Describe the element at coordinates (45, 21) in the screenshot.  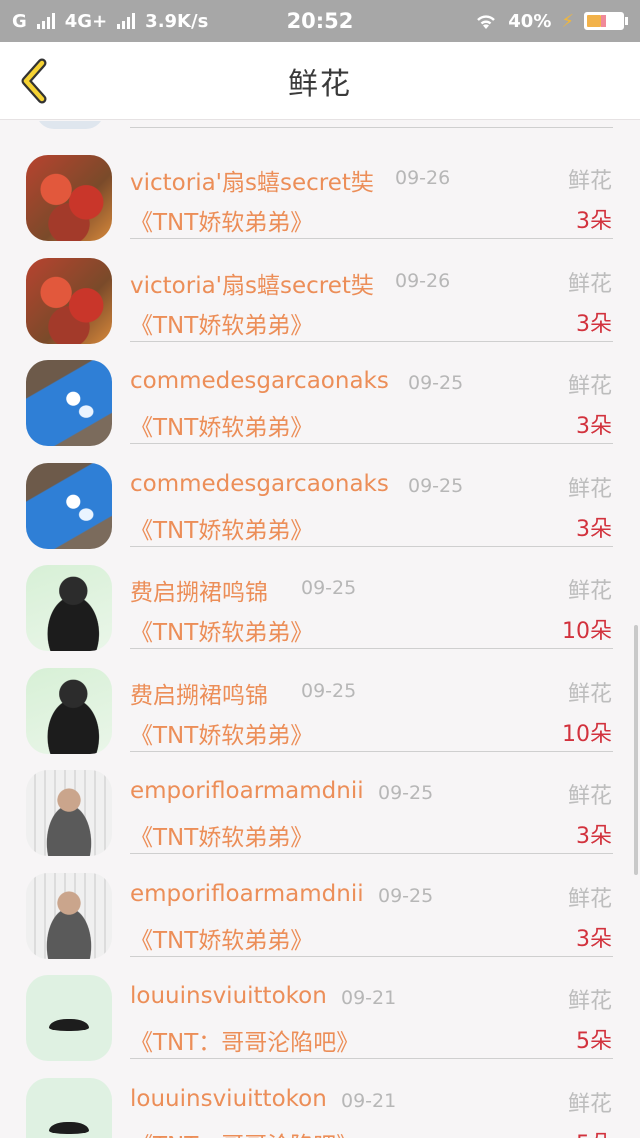
I see `signal-icon` at that location.